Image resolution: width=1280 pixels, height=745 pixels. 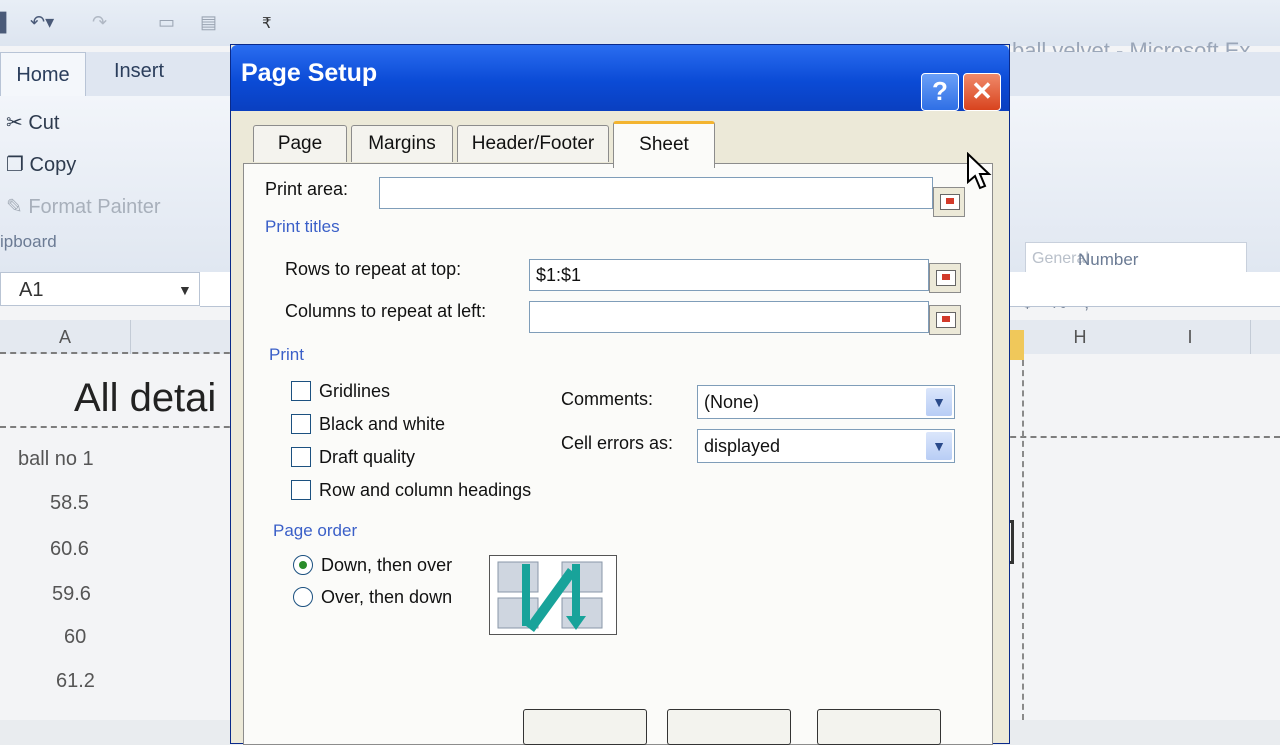 What do you see at coordinates (664, 144) in the screenshot?
I see `tab-sheet: Sheet` at bounding box center [664, 144].